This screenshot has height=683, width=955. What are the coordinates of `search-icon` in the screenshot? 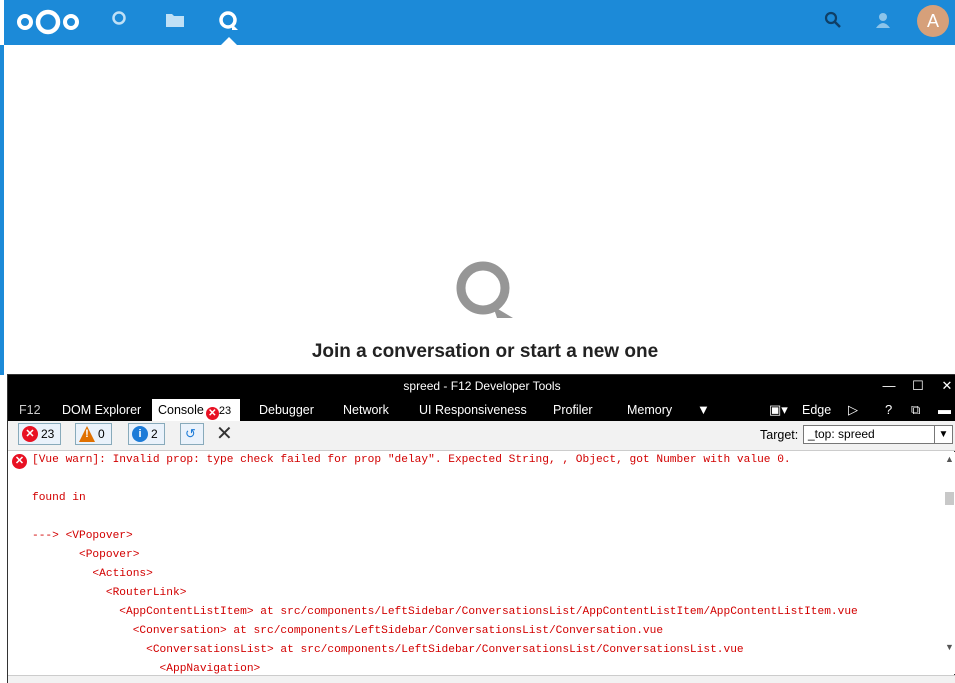 It's located at (833, 22).